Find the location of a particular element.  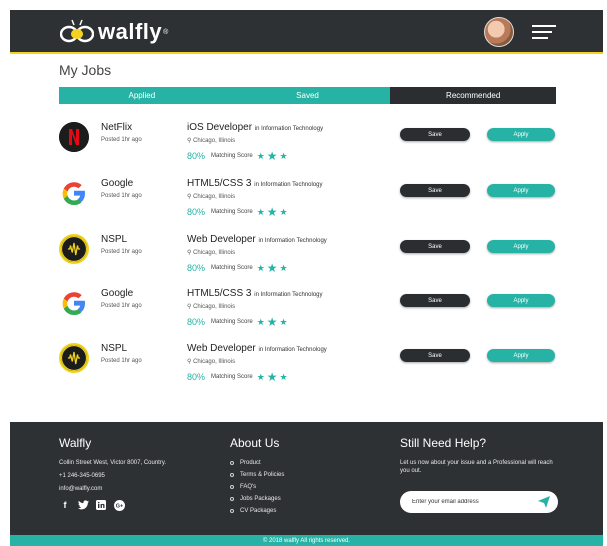

footer-link-cv-packages: CV Packages is located at coordinates (257, 511).